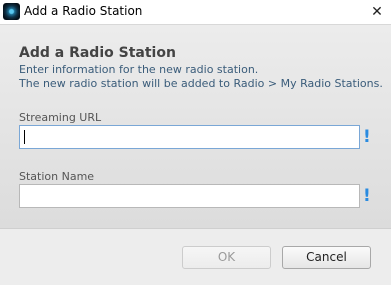 The image size is (391, 285). What do you see at coordinates (195, 12) in the screenshot?
I see `title-bar: Add a Radio Station ✕` at bounding box center [195, 12].